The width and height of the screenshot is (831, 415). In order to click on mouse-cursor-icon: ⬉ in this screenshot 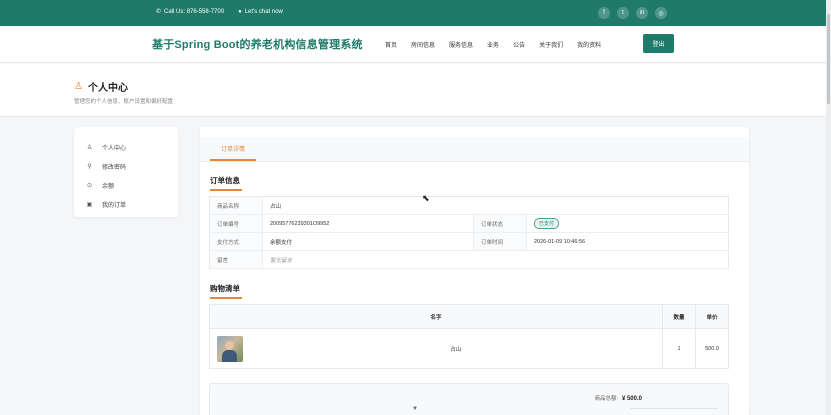, I will do `click(426, 198)`.